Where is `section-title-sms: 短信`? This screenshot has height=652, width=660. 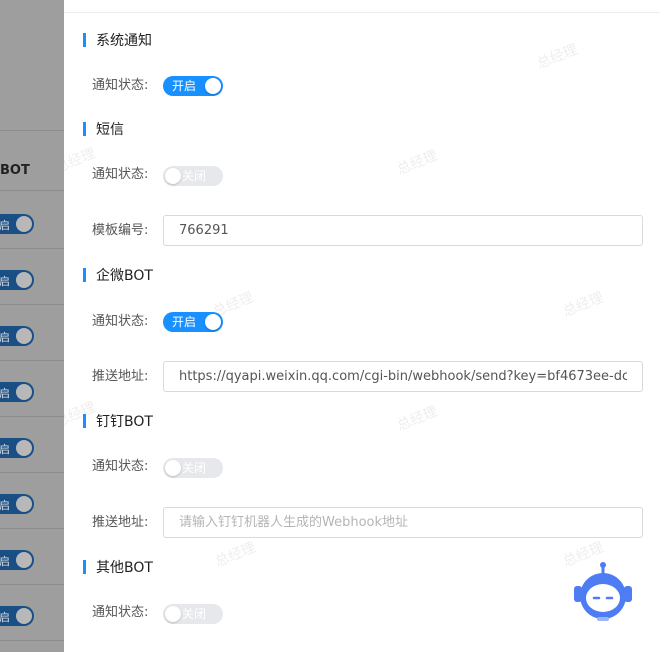 section-title-sms: 短信 is located at coordinates (103, 129).